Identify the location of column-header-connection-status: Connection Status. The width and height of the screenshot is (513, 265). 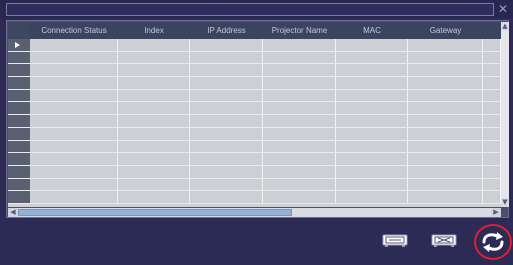
(74, 30).